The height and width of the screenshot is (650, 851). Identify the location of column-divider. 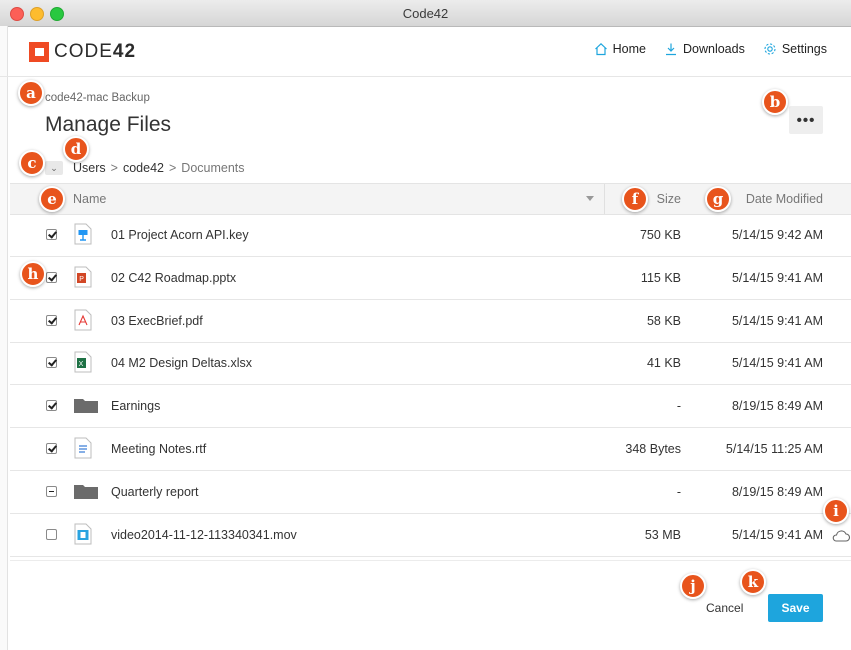
(604, 199).